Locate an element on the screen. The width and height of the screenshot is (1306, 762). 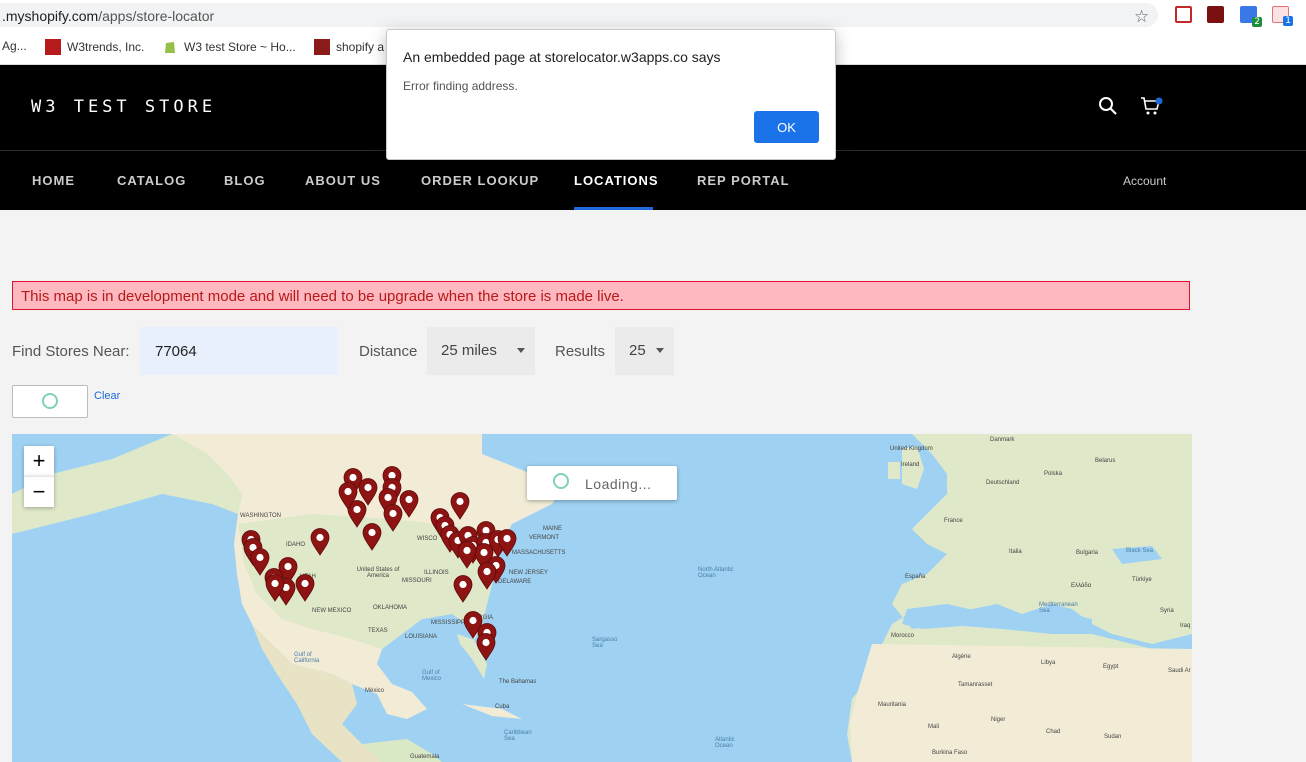
ok-button: OK is located at coordinates (786, 127).